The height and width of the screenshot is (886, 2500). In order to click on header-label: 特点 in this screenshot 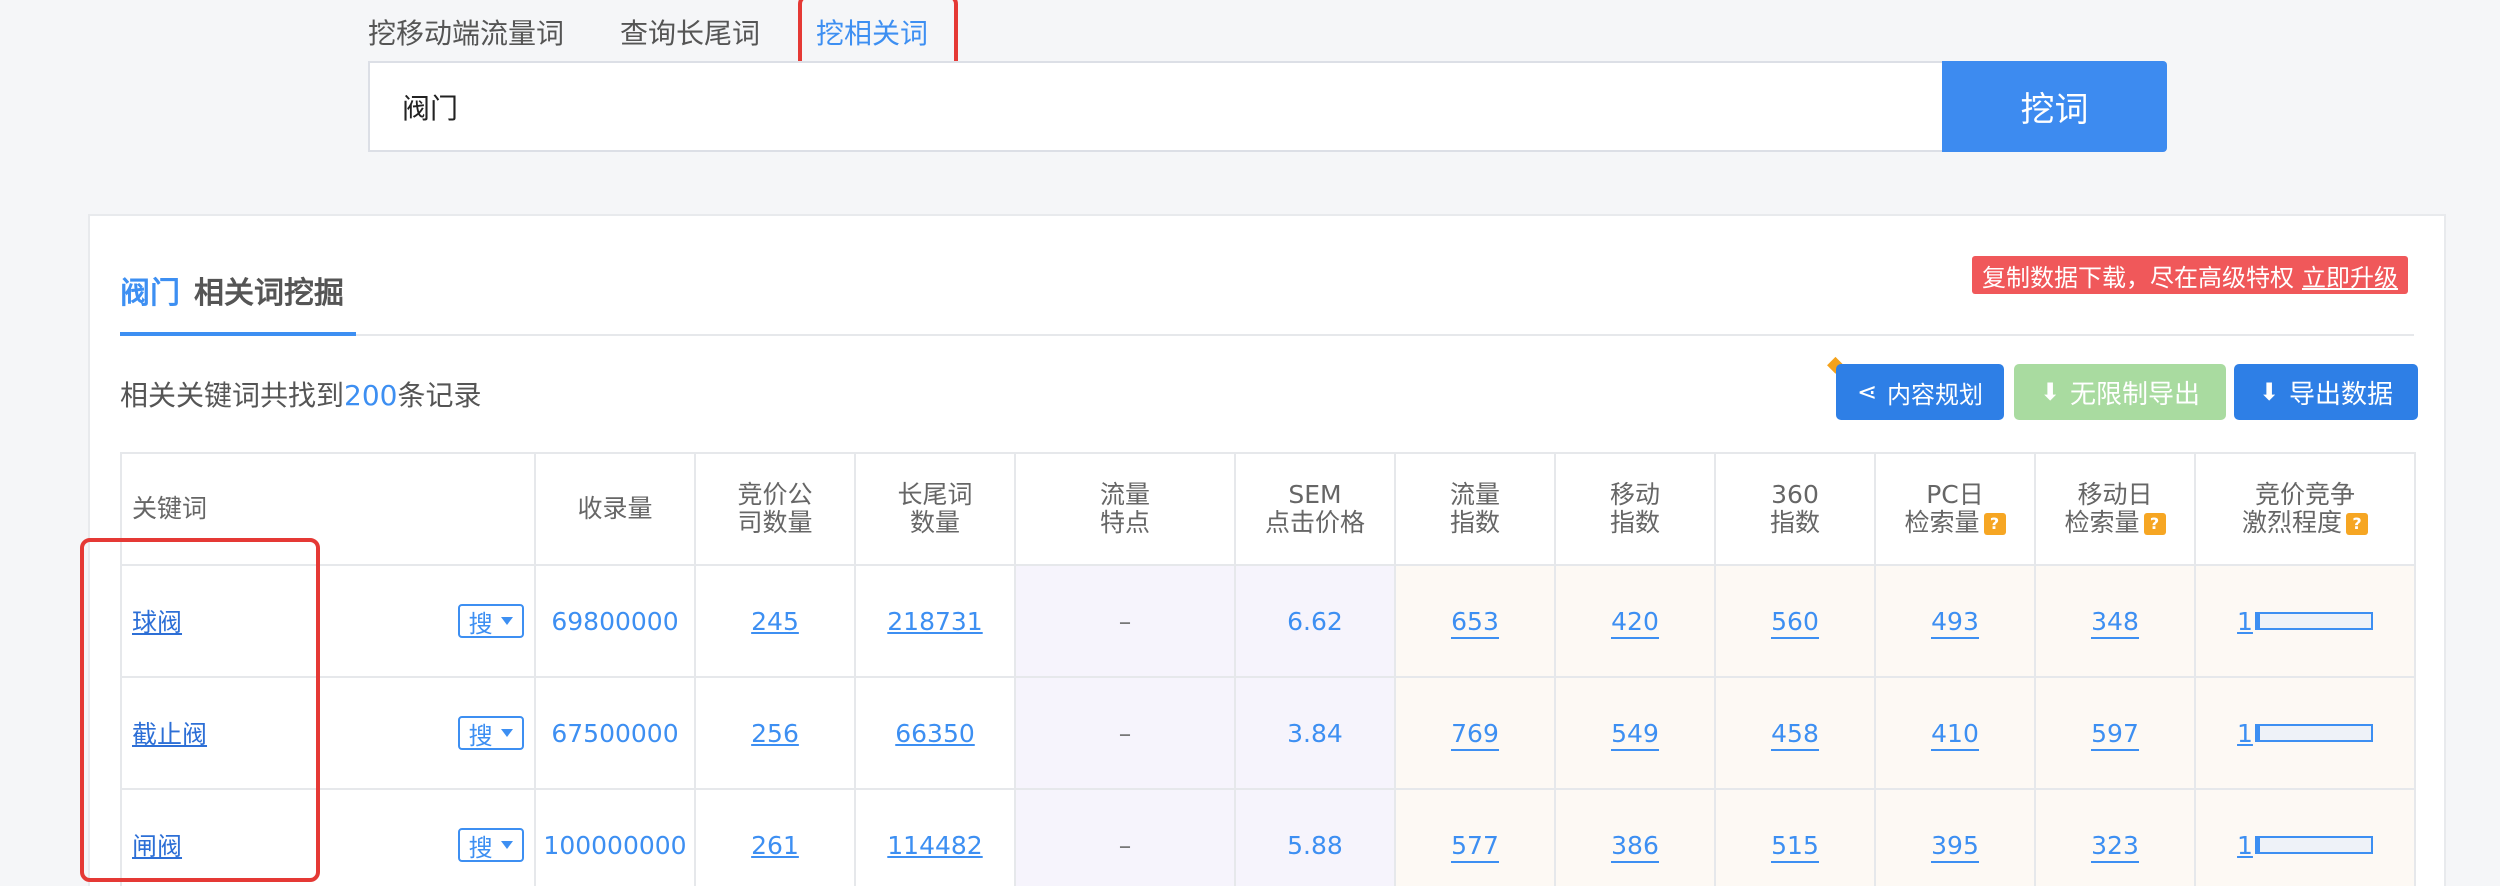, I will do `click(1124, 522)`.